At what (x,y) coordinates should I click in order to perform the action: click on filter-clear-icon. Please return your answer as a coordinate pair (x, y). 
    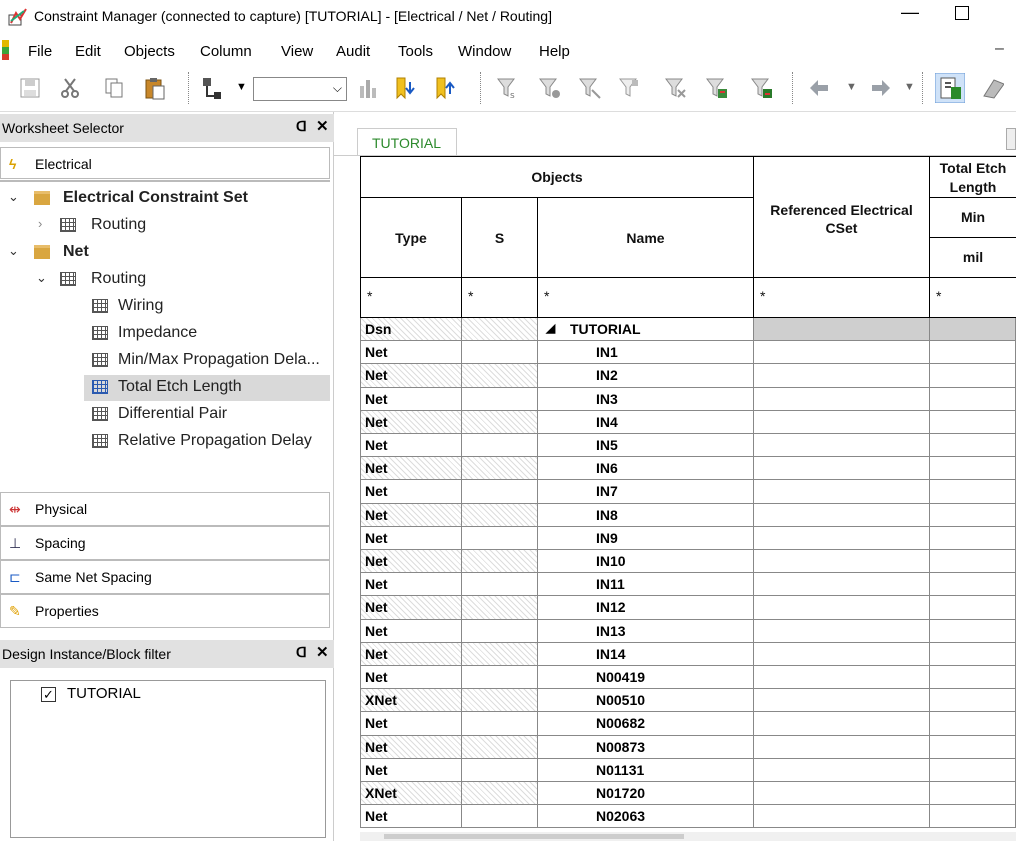
    Looking at the image, I should click on (550, 88).